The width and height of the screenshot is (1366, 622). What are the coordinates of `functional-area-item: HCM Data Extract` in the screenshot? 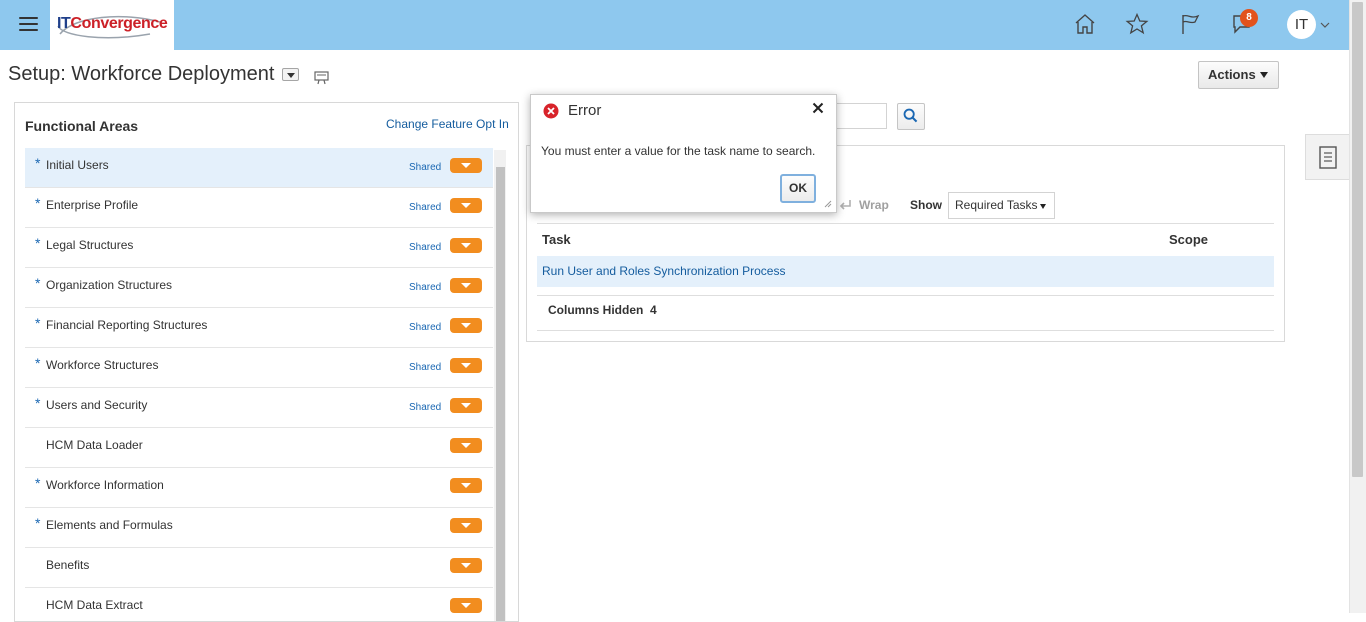 It's located at (259, 604).